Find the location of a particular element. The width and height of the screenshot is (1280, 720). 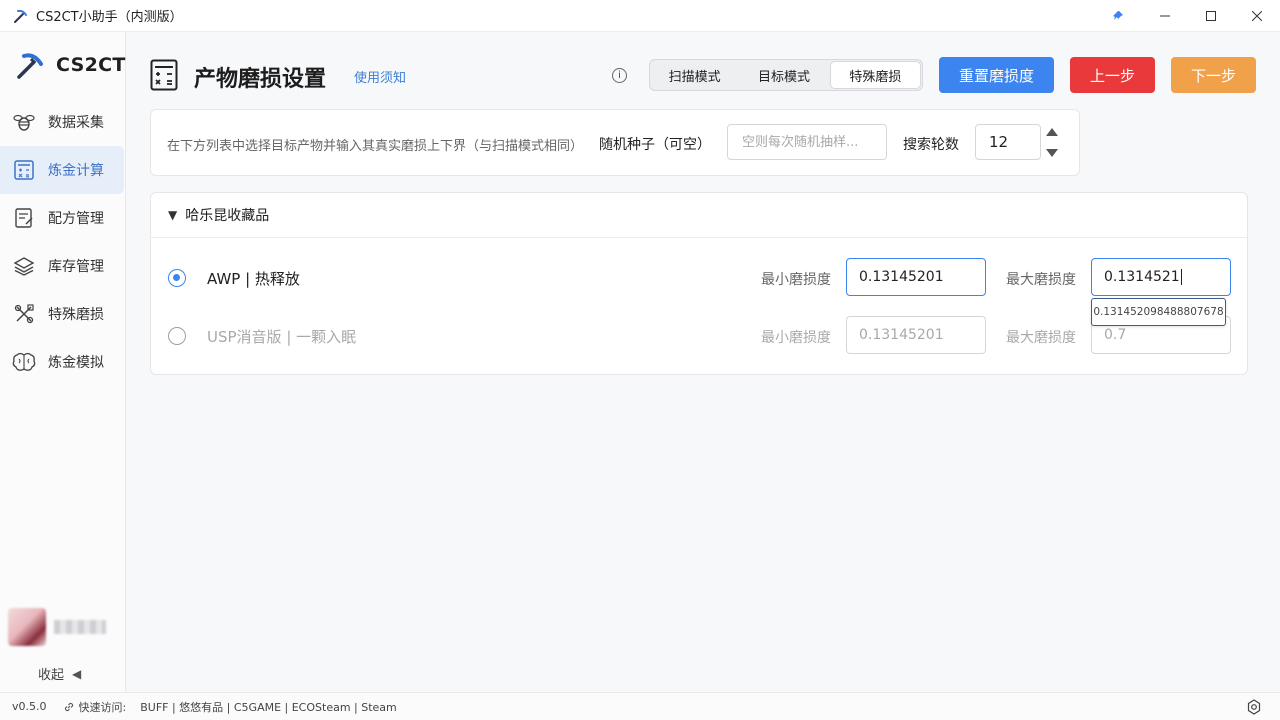

prev-step-button: 上一步 is located at coordinates (1112, 75).